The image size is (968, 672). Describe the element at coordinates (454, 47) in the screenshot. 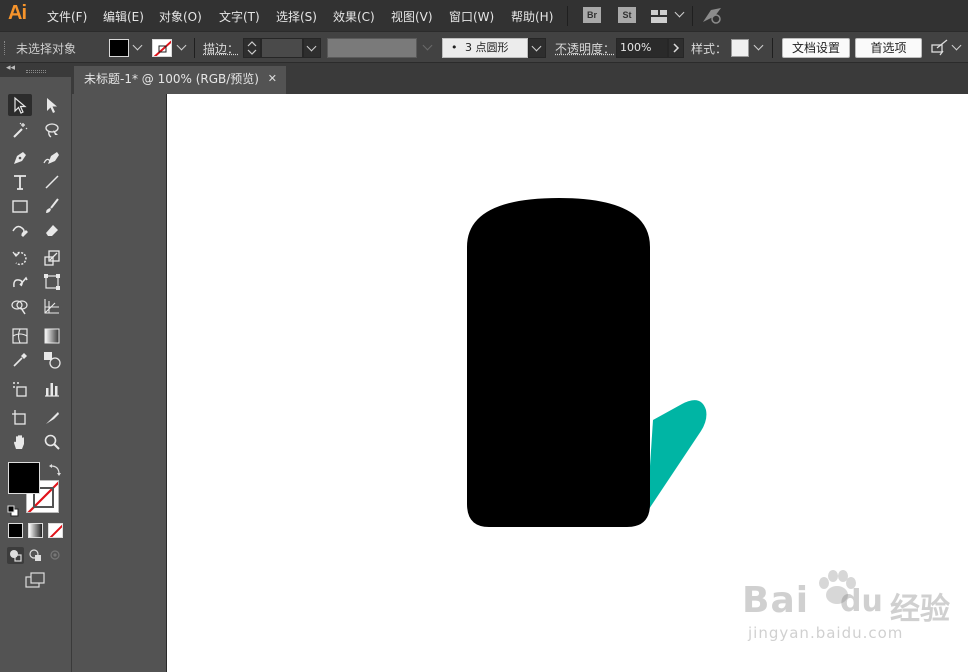

I see `brush-point-glyph: •` at that location.